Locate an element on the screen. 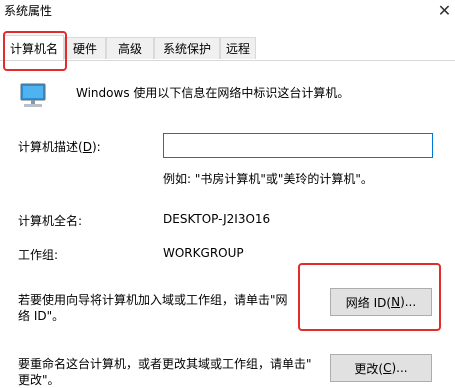 Image resolution: width=455 pixels, height=388 pixels. description-label: 计算机描述(D): is located at coordinates (59, 147).